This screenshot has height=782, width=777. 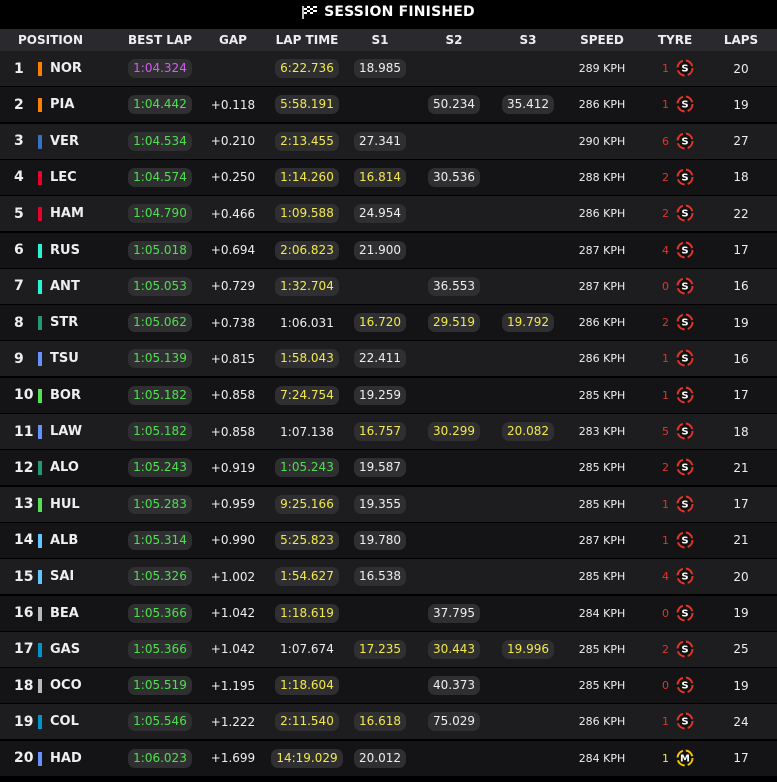 What do you see at coordinates (50, 40) in the screenshot?
I see `header-position: POSITION` at bounding box center [50, 40].